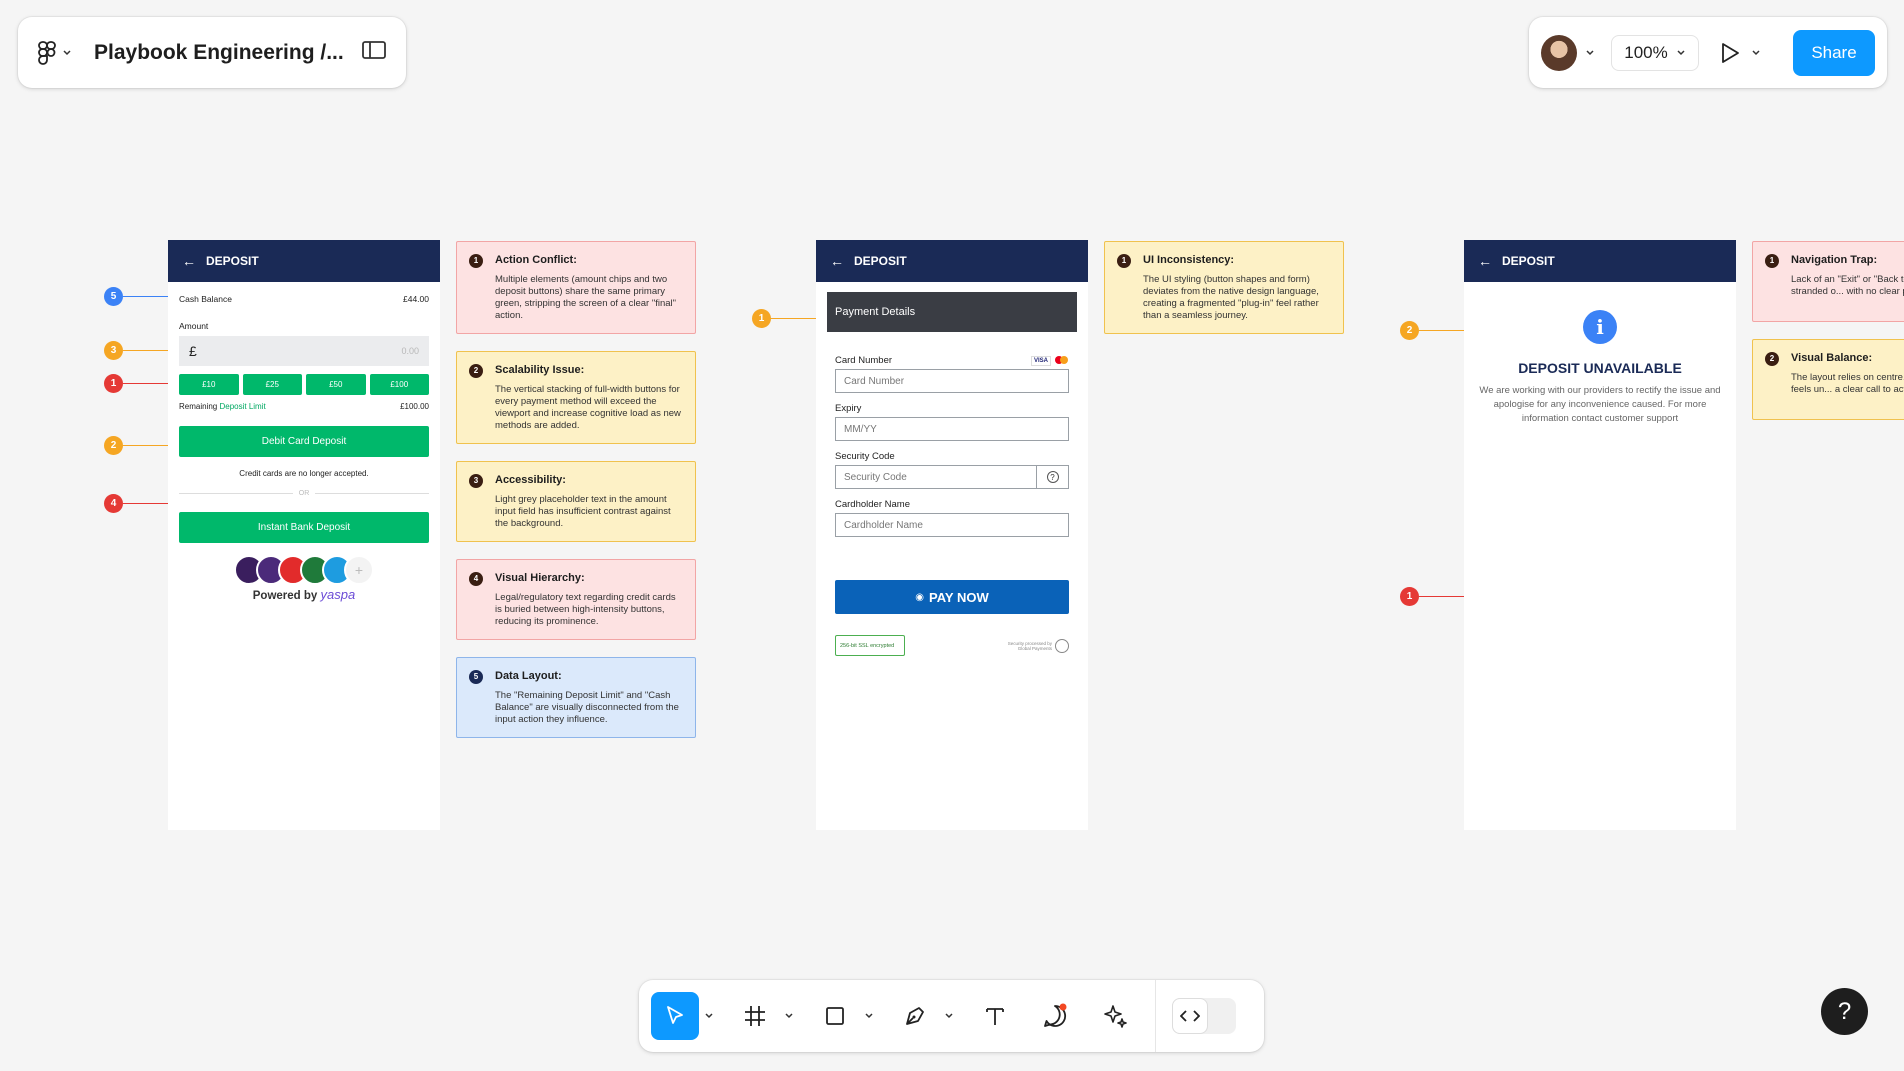 This screenshot has width=1904, height=1071. Describe the element at coordinates (113, 503) in the screenshot. I see `annotation-marker: 4` at that location.